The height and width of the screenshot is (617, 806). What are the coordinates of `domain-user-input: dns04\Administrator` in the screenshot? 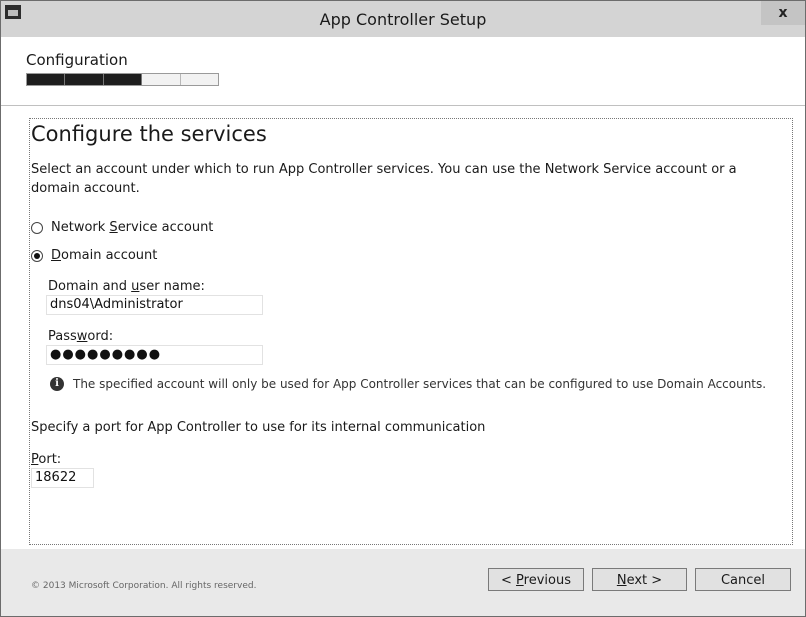 It's located at (154, 305).